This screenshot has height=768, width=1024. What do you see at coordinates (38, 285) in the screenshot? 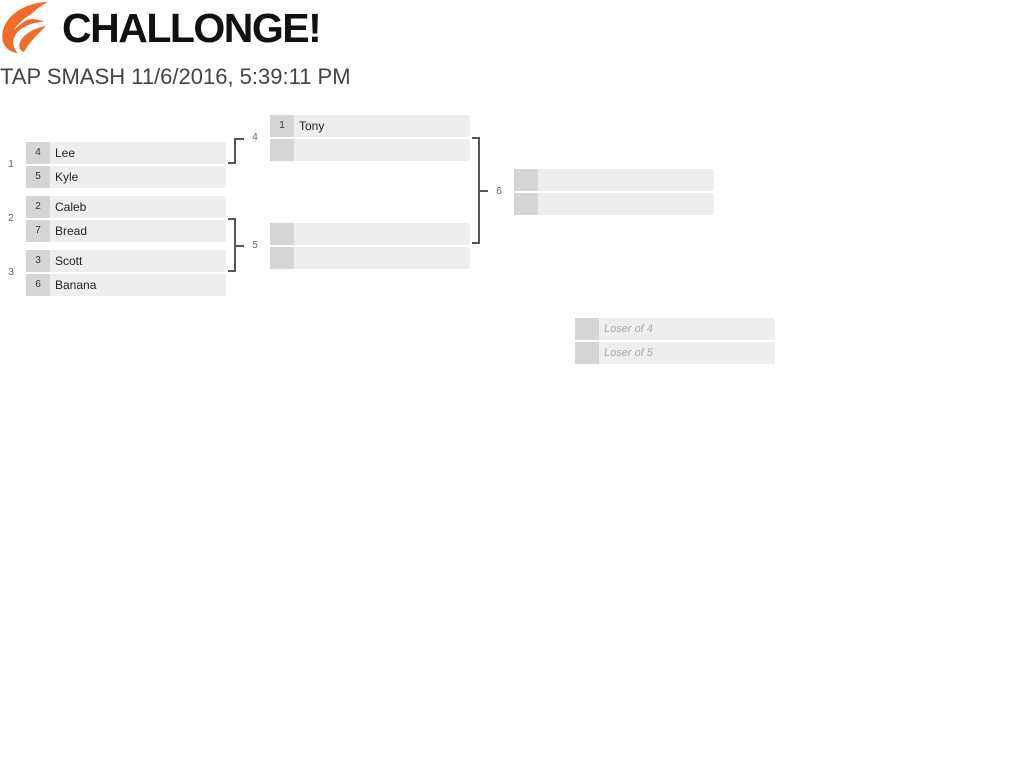
I see `seed-badge: 6` at bounding box center [38, 285].